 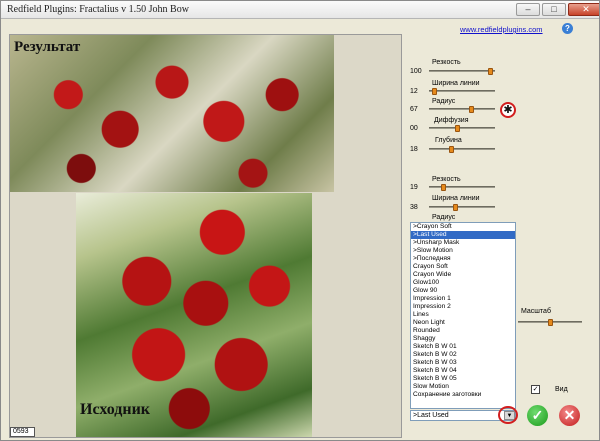 What do you see at coordinates (567, 28) in the screenshot?
I see `help-icon: ?` at bounding box center [567, 28].